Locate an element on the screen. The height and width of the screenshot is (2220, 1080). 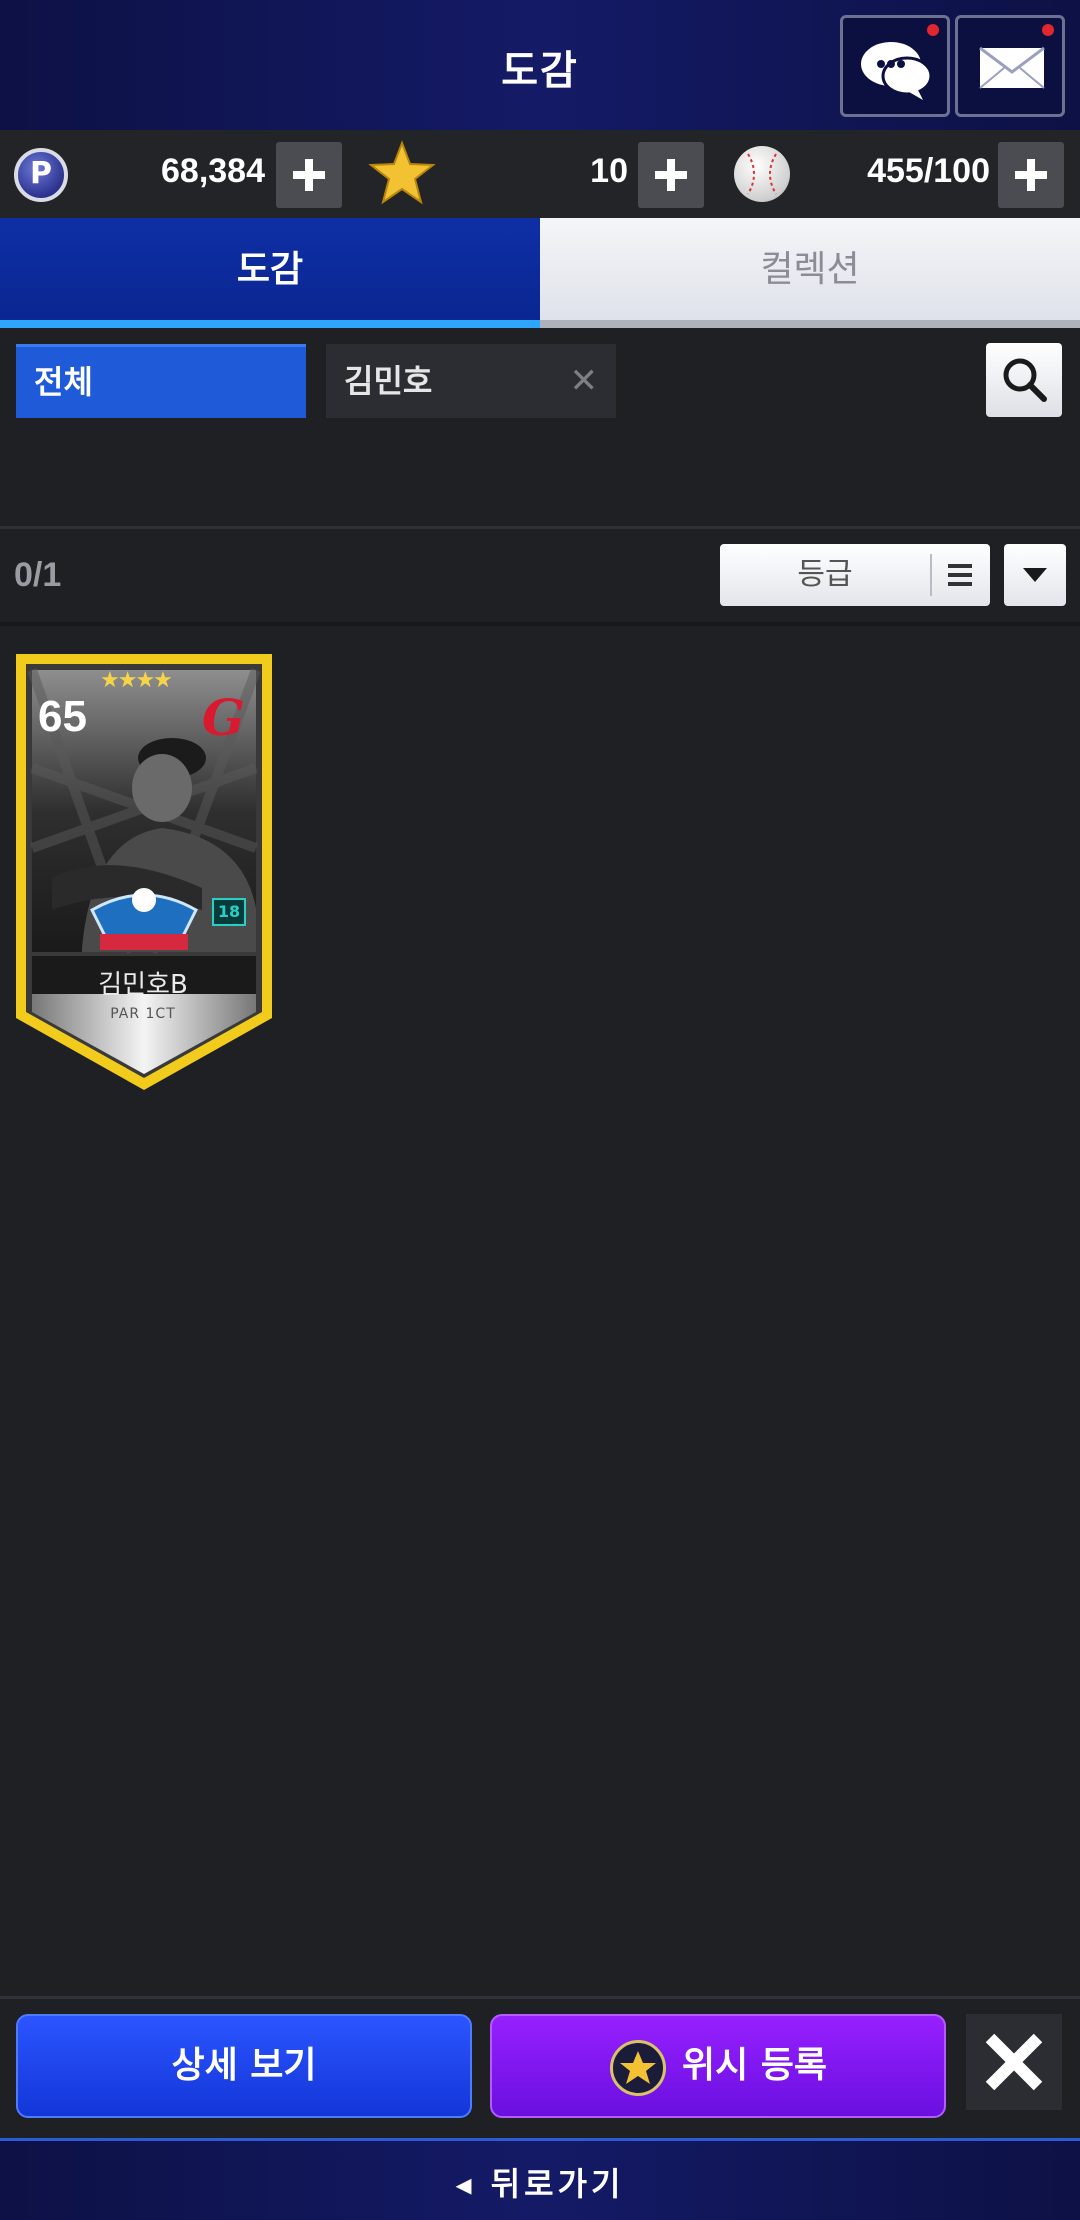
add-balls-button is located at coordinates (1031, 175).